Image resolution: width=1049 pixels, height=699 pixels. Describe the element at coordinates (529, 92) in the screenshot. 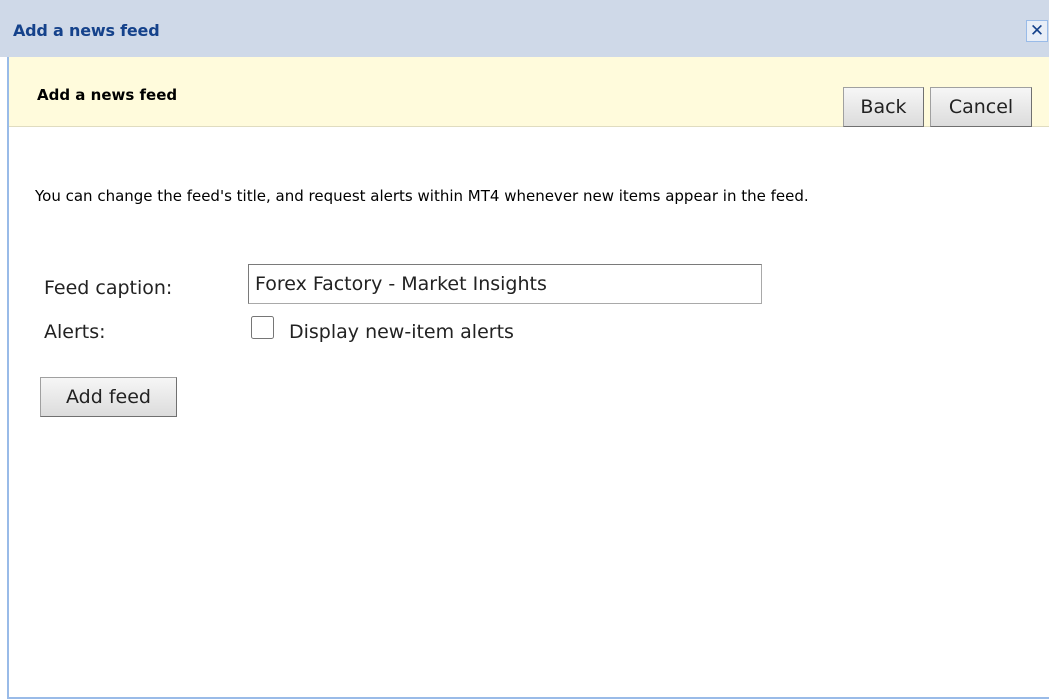

I see `header-band: Add a news feed Back Cancel` at that location.